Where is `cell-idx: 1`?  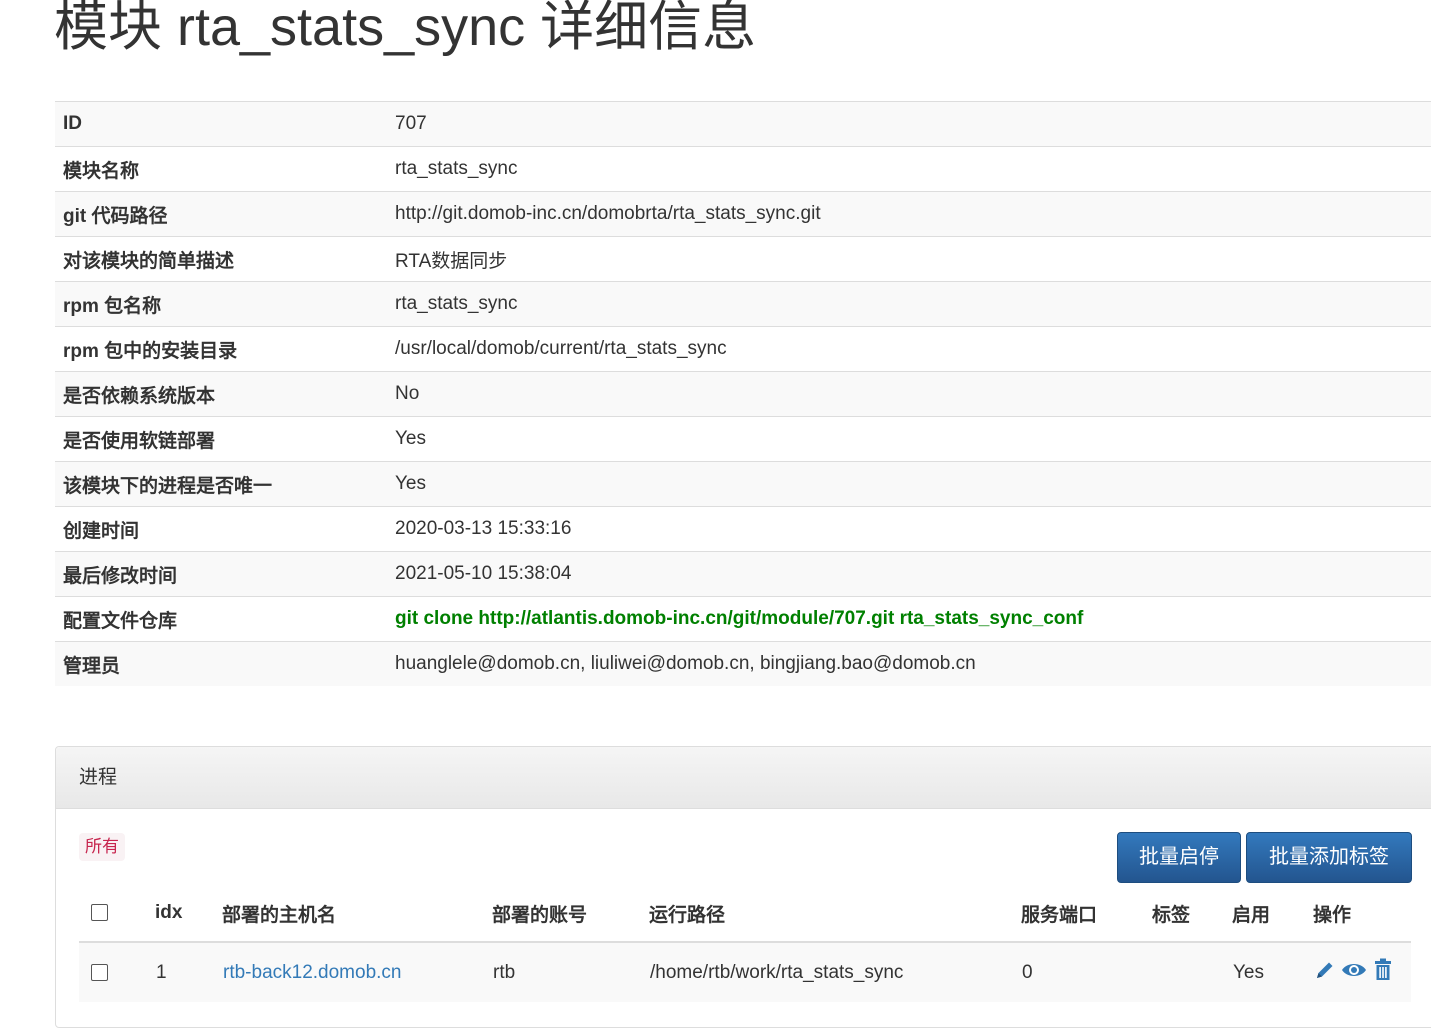 cell-idx: 1 is located at coordinates (188, 972).